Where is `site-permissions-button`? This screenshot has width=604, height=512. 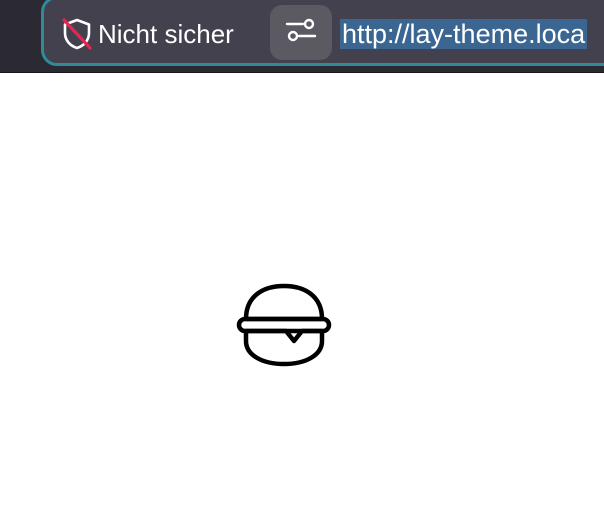
site-permissions-button is located at coordinates (301, 32).